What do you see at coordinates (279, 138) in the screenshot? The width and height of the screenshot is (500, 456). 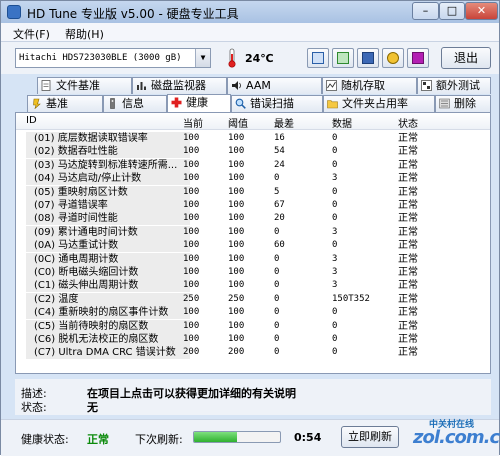 I see `cell-worst: 16` at bounding box center [279, 138].